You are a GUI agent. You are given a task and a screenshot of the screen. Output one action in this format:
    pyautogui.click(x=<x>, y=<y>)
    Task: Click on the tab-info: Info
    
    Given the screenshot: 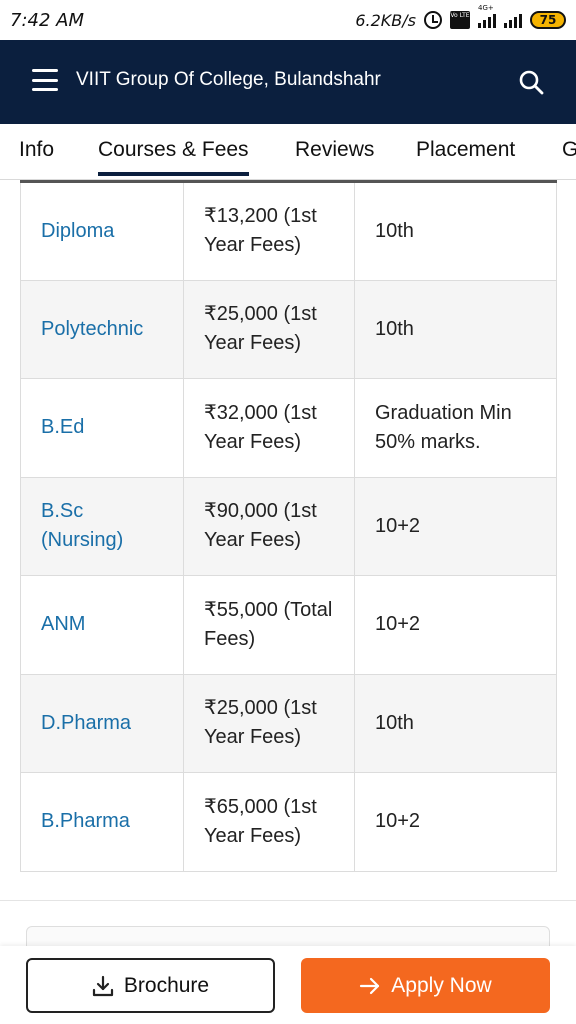 What is the action you would take?
    pyautogui.click(x=36, y=150)
    